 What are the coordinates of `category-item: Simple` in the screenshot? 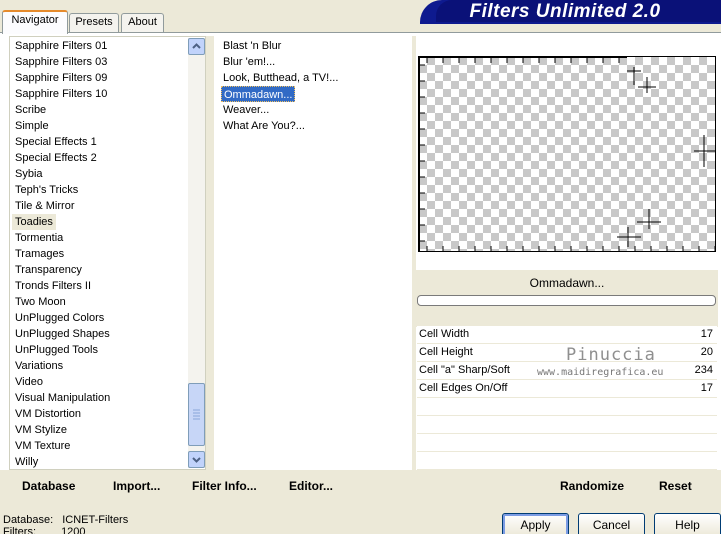 It's located at (32, 126).